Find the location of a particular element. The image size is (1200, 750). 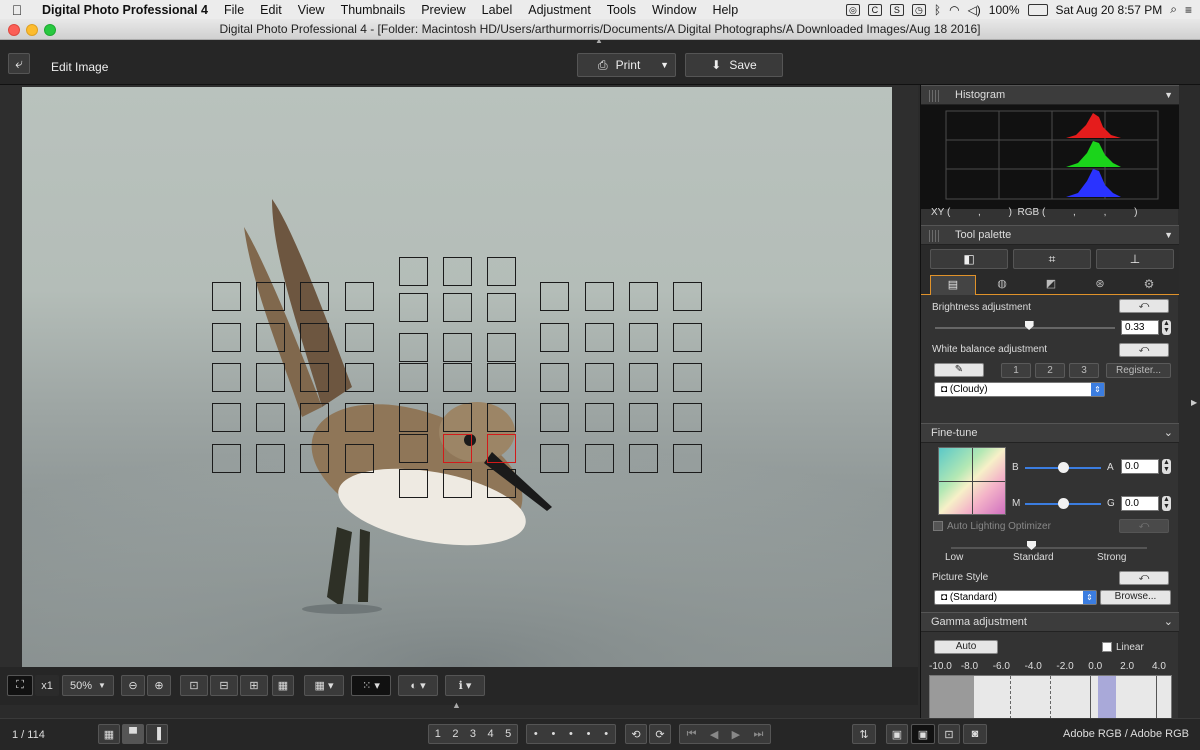

grid-overlay-button: ▦ ▾ is located at coordinates (324, 685).